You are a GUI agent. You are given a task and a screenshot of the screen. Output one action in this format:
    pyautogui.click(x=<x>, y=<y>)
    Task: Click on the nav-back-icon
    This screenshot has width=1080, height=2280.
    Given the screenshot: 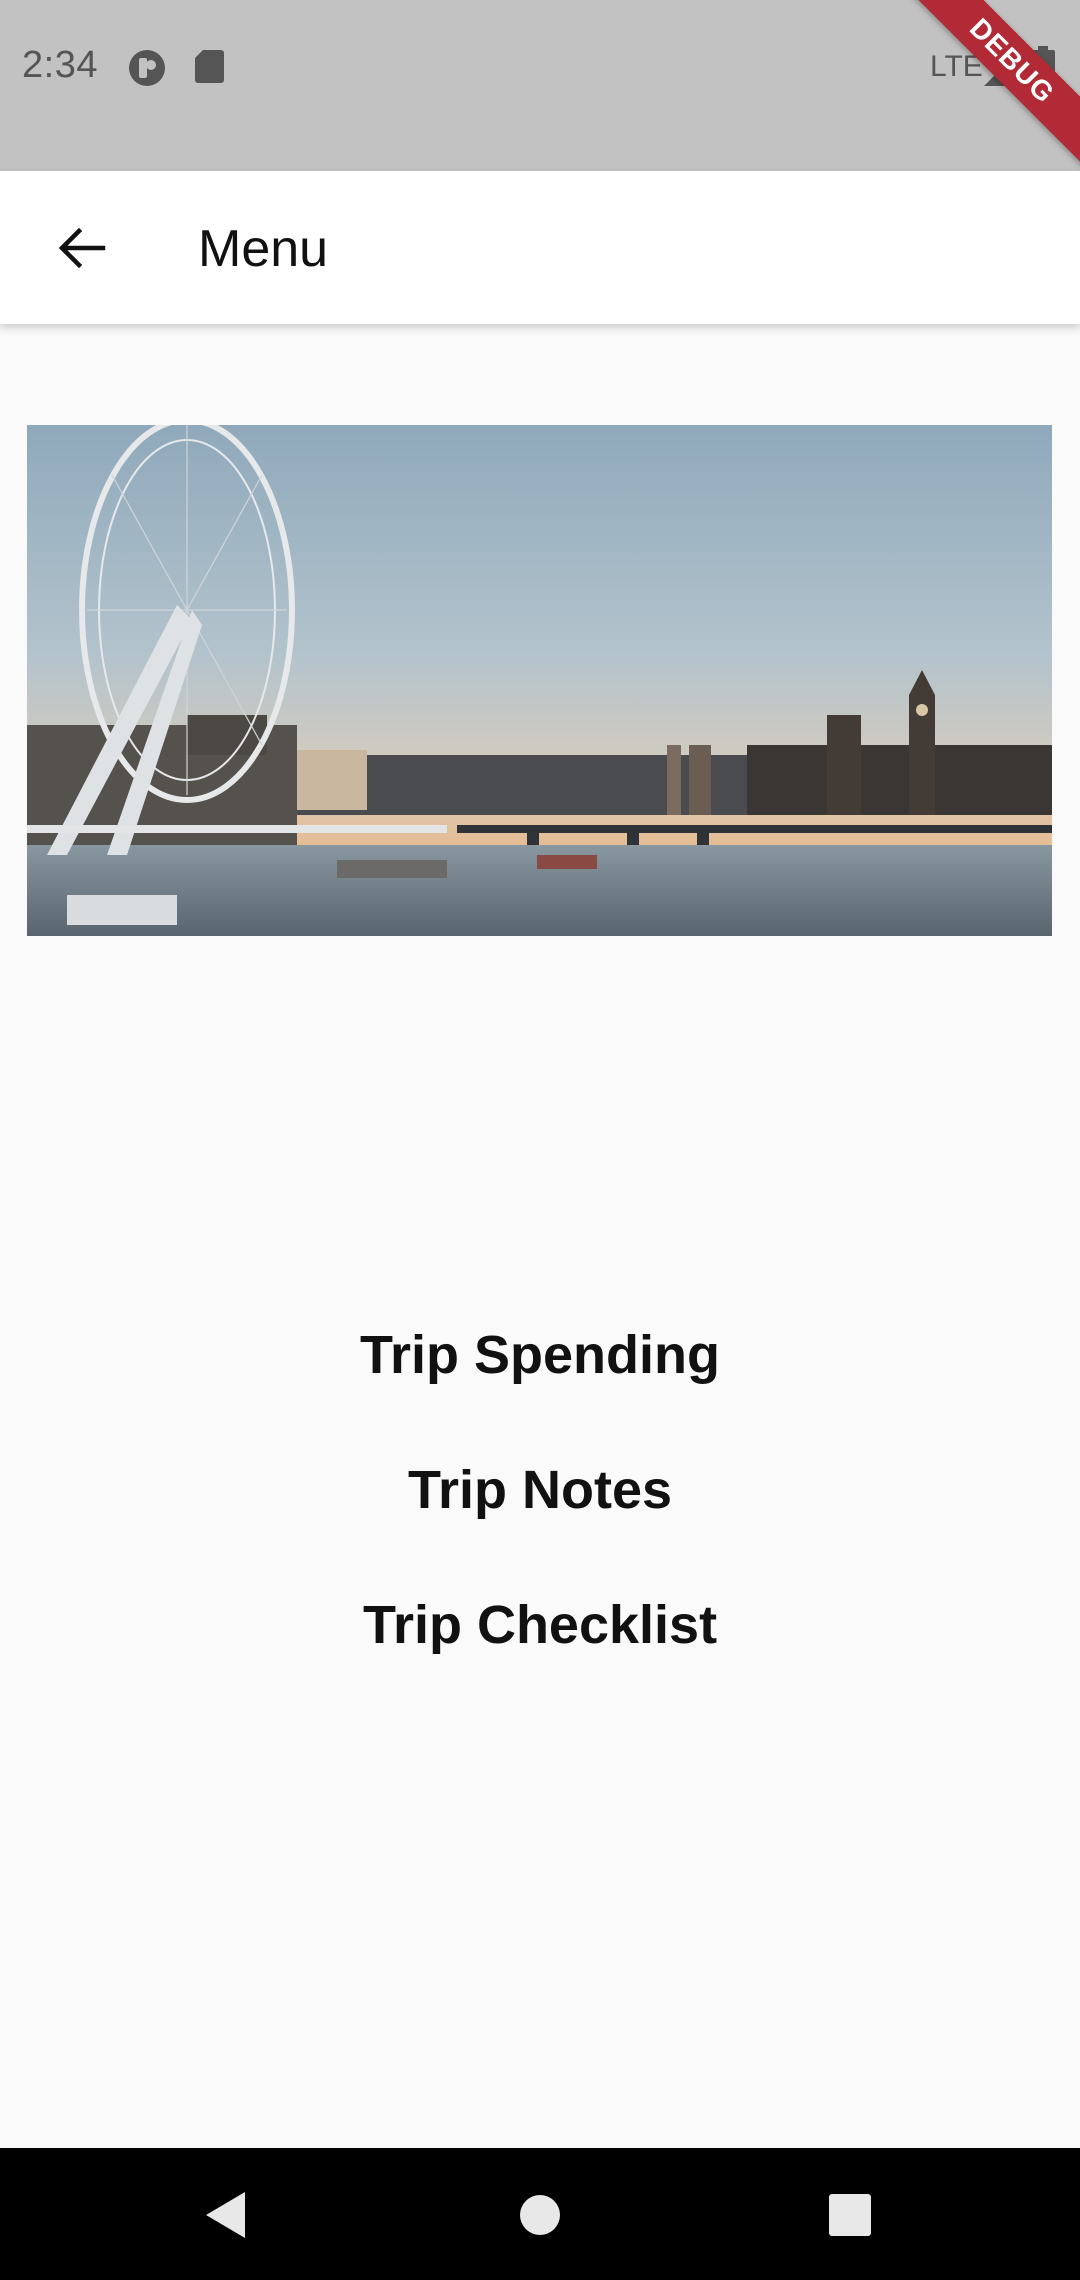 What is the action you would take?
    pyautogui.click(x=225, y=2215)
    